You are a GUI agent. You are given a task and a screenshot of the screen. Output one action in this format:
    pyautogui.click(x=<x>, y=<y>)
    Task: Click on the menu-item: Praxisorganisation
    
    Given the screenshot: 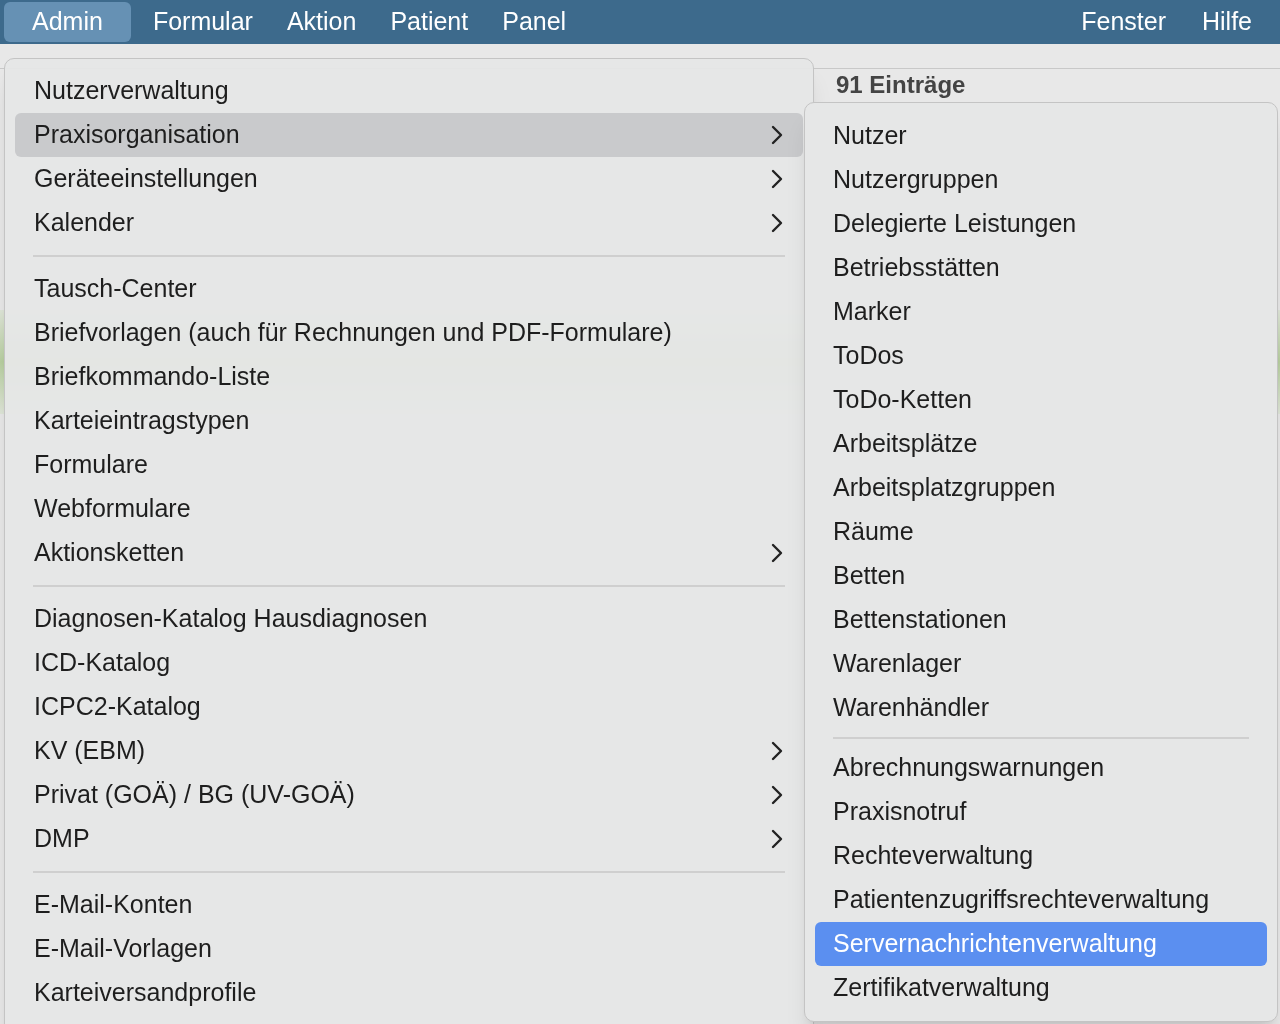 What is the action you would take?
    pyautogui.click(x=409, y=135)
    